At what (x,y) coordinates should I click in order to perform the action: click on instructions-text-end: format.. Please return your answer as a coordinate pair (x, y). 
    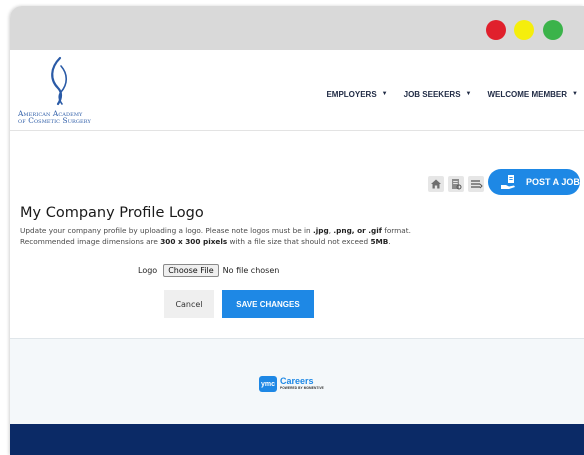
    Looking at the image, I should click on (396, 230).